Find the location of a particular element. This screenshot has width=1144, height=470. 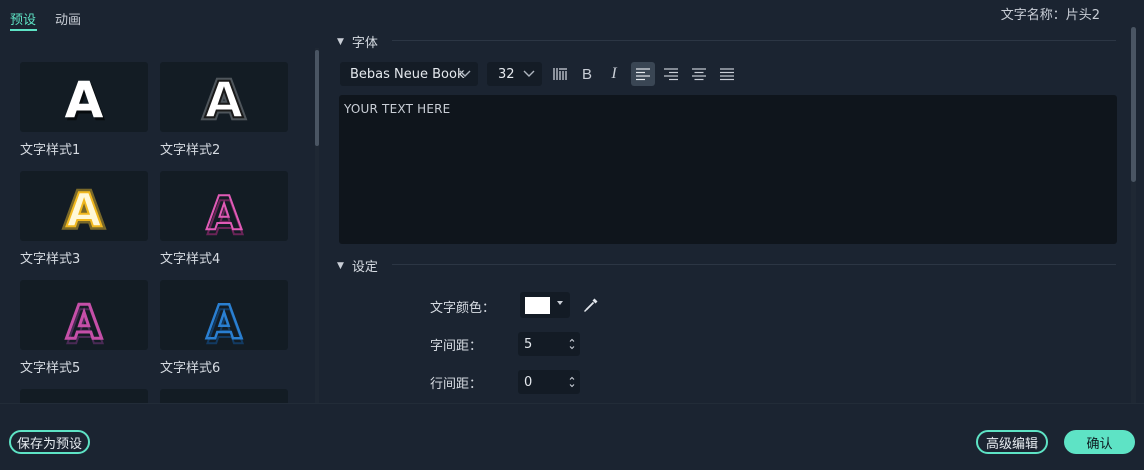

align-left-button is located at coordinates (643, 74).